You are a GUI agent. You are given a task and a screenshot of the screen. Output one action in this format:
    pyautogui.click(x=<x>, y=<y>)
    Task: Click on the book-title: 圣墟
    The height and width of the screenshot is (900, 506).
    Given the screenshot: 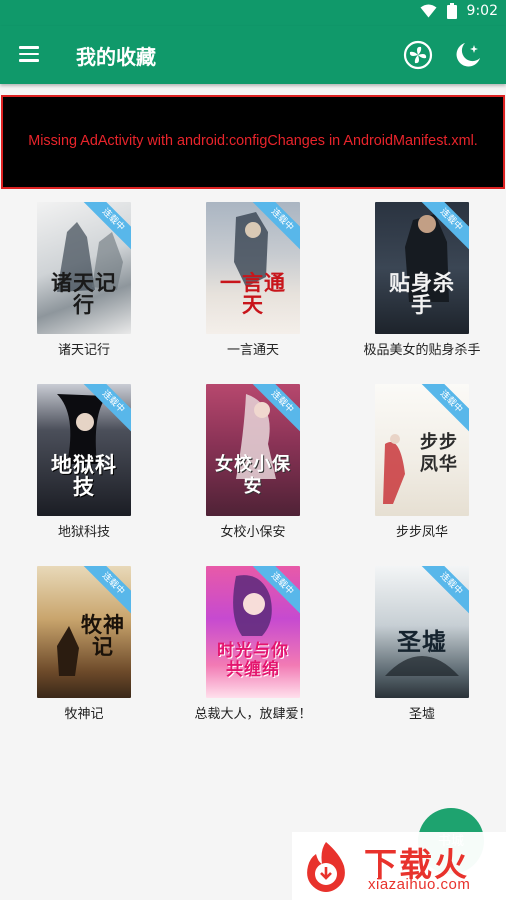 What is the action you would take?
    pyautogui.click(x=421, y=714)
    